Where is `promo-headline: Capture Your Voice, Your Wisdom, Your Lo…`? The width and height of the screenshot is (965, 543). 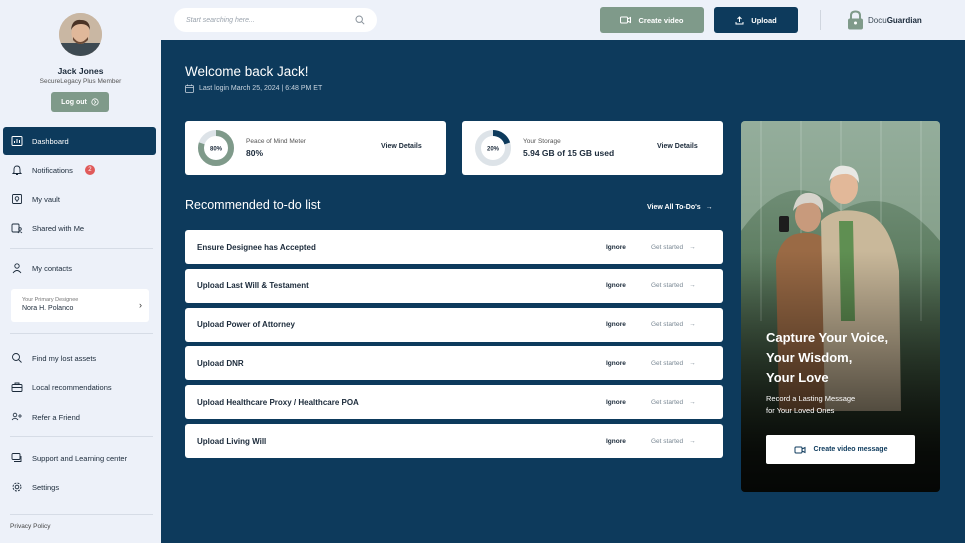
promo-headline: Capture Your Voice, Your Wisdom, Your Lo… is located at coordinates (848, 358).